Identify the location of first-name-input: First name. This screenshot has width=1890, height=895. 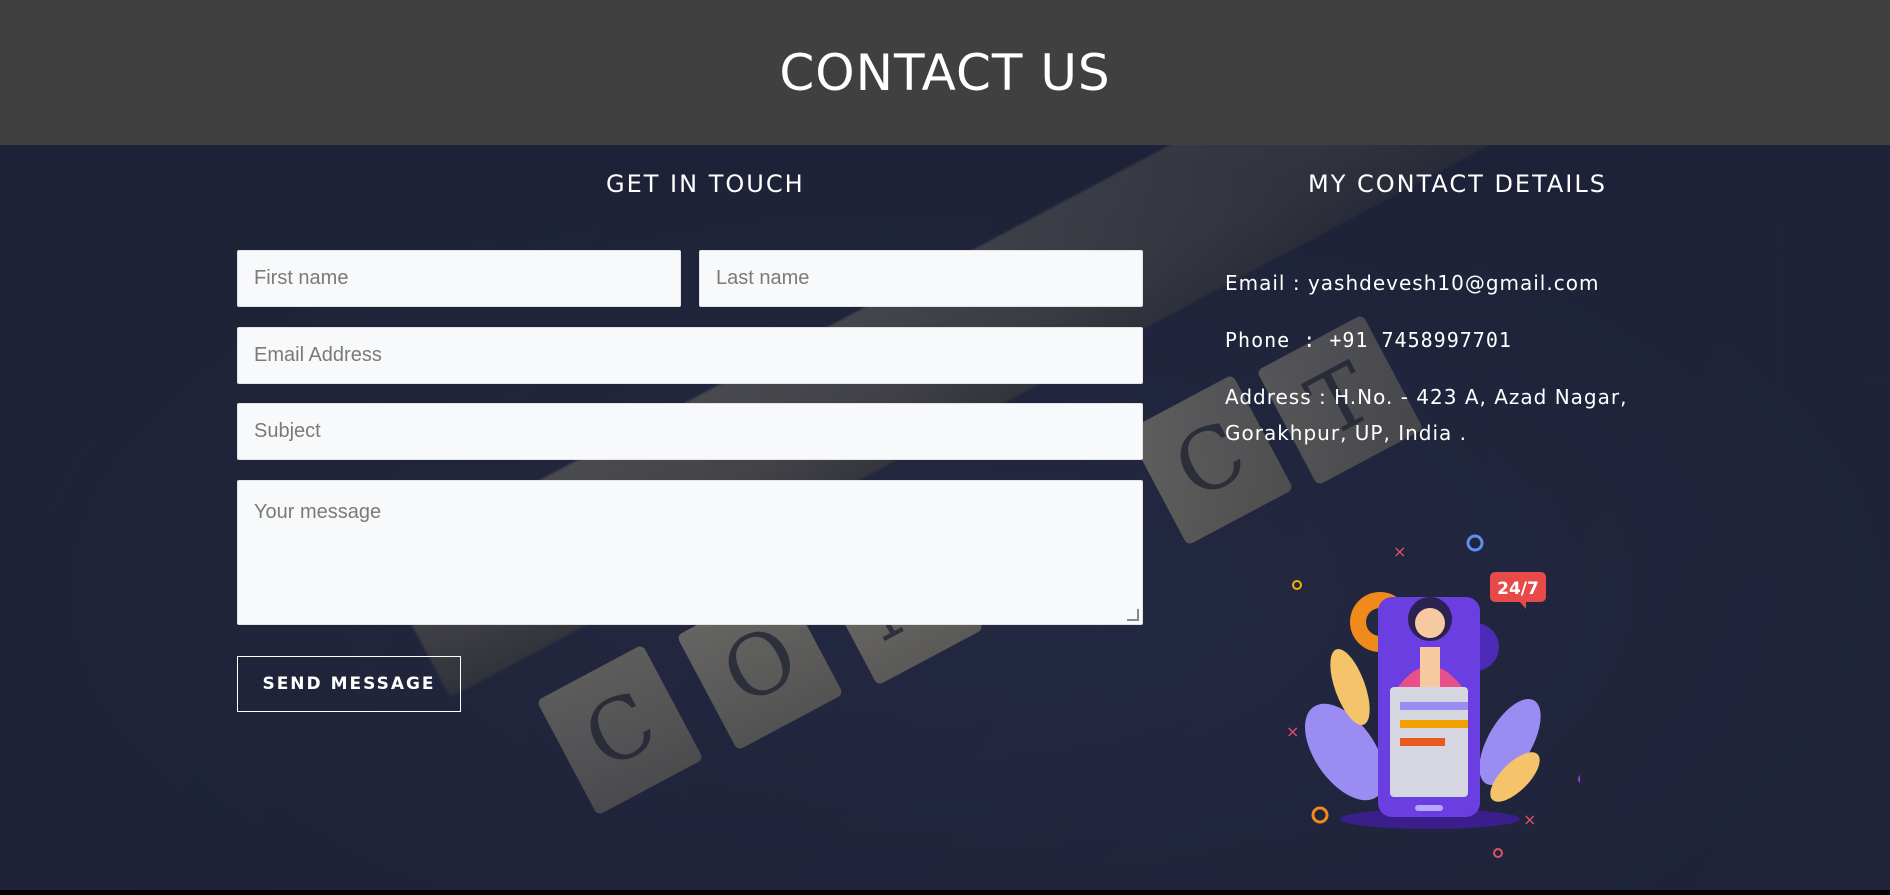
(459, 278).